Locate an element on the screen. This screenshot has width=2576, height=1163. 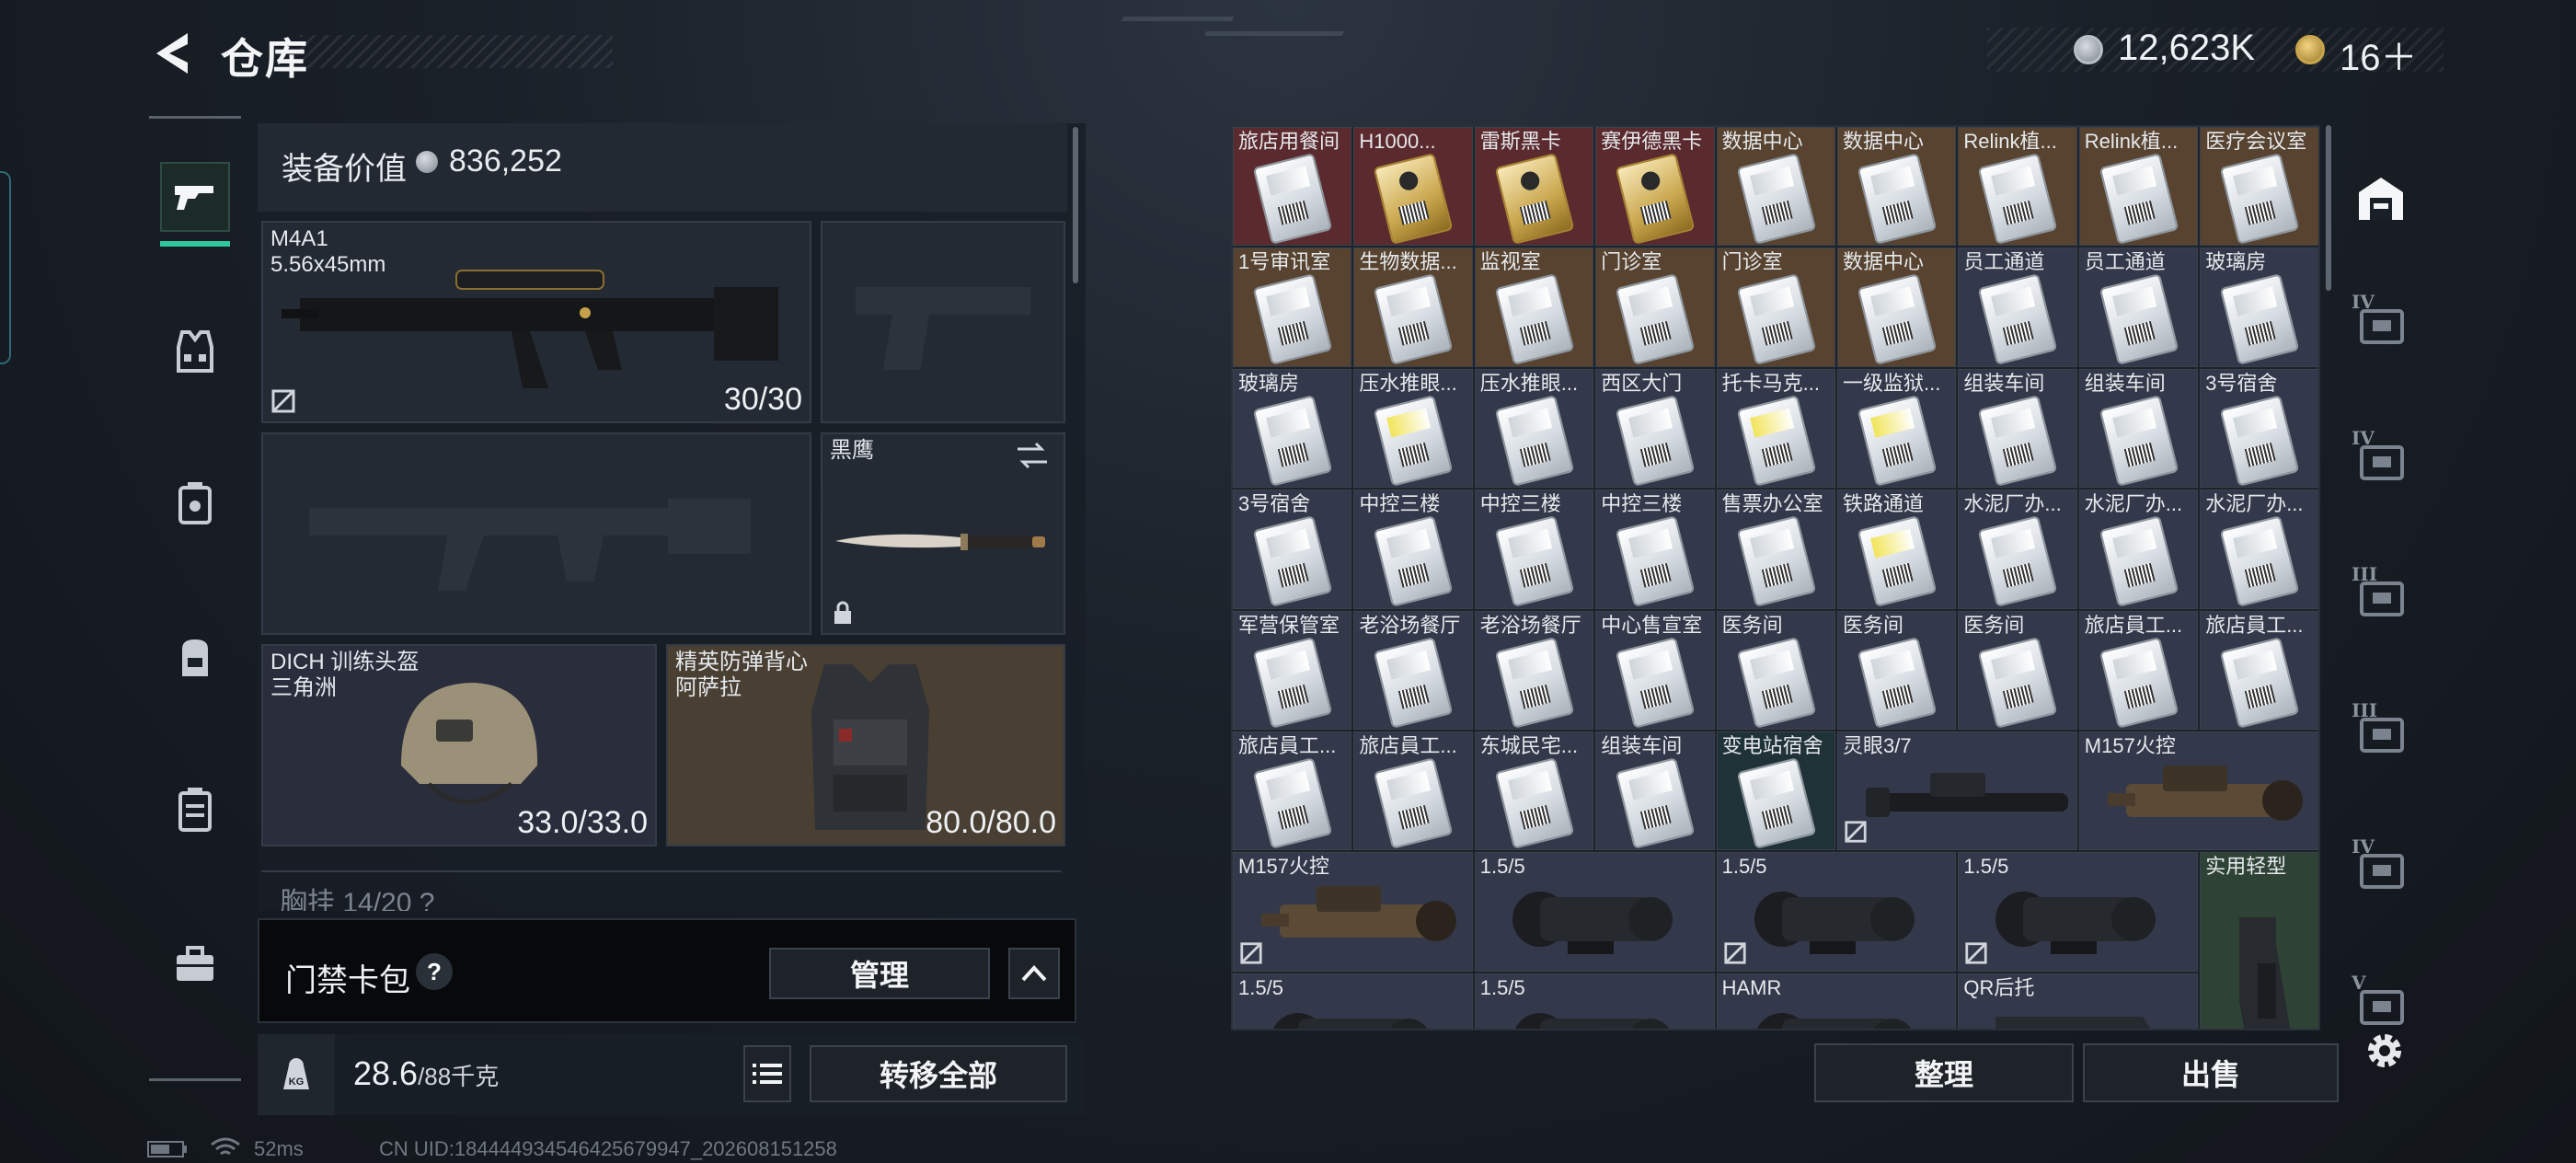
ticket-amount: 16＋ is located at coordinates (2379, 55).